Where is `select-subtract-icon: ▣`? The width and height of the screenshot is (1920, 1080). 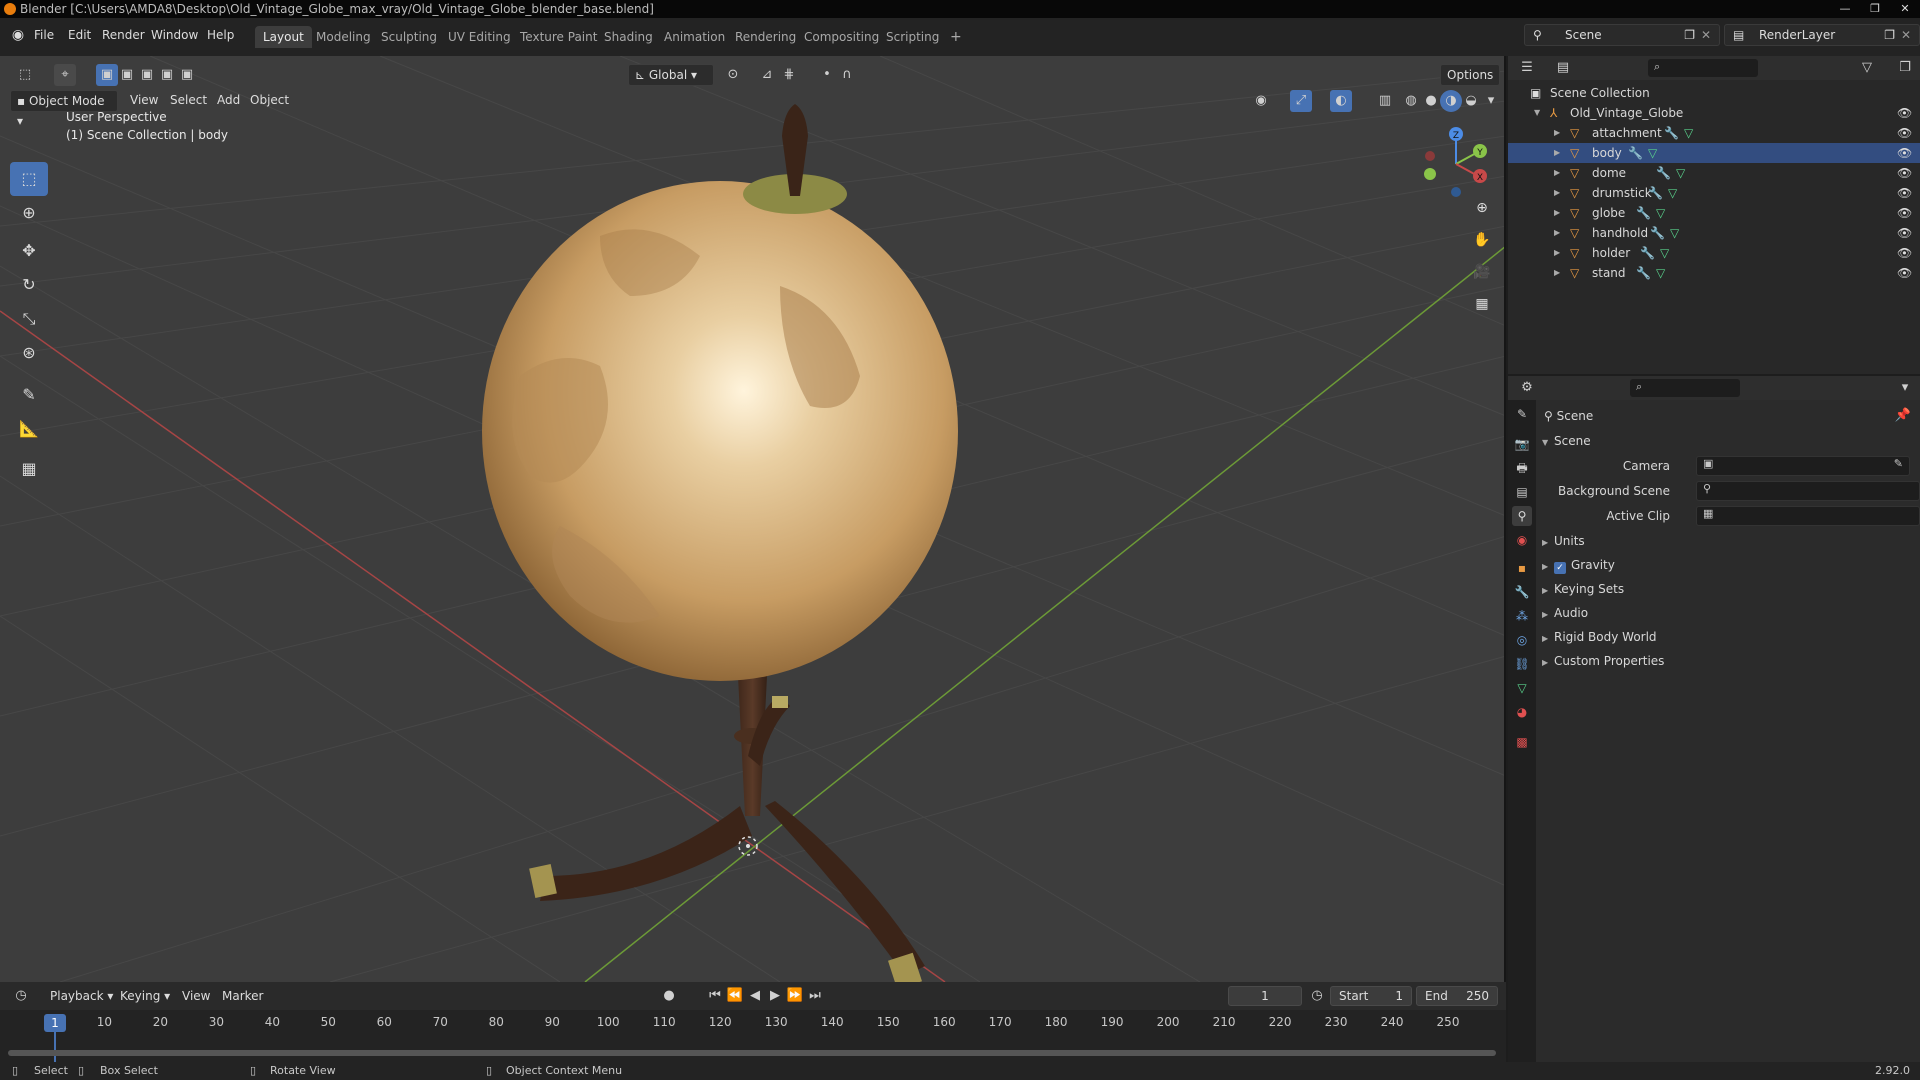
select-subtract-icon: ▣ is located at coordinates (147, 75).